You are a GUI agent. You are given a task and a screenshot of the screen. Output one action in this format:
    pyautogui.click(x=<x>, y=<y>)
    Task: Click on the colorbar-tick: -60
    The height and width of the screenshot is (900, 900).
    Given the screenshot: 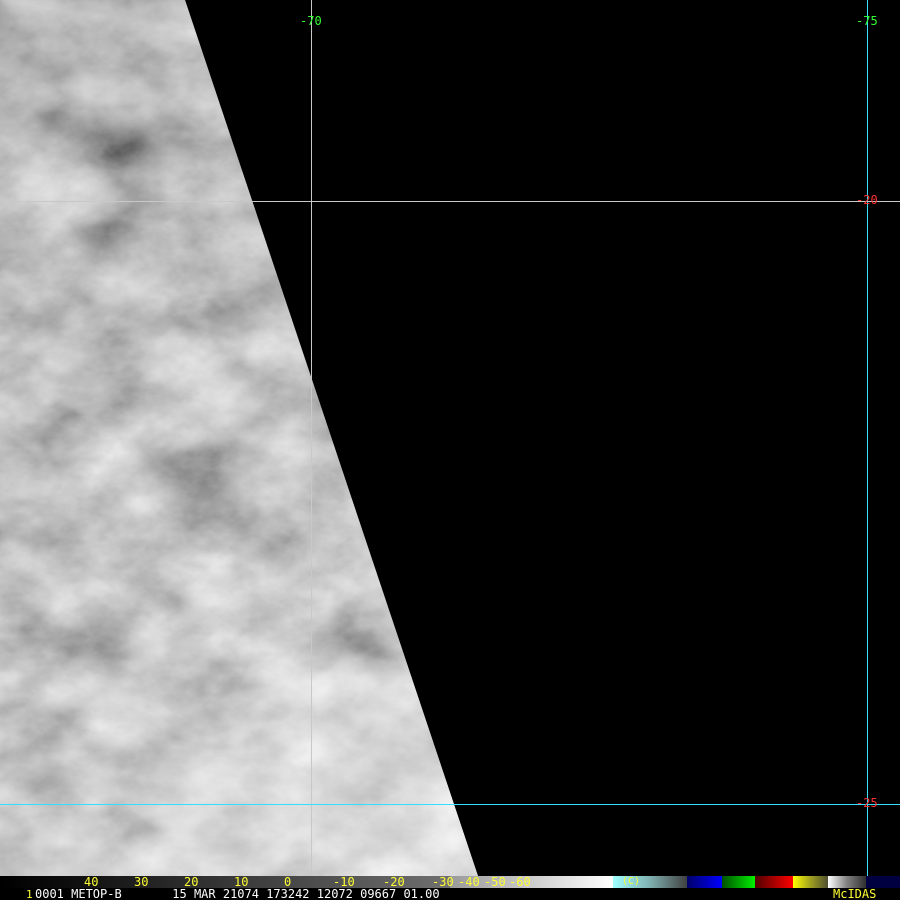 What is the action you would take?
    pyautogui.click(x=520, y=882)
    